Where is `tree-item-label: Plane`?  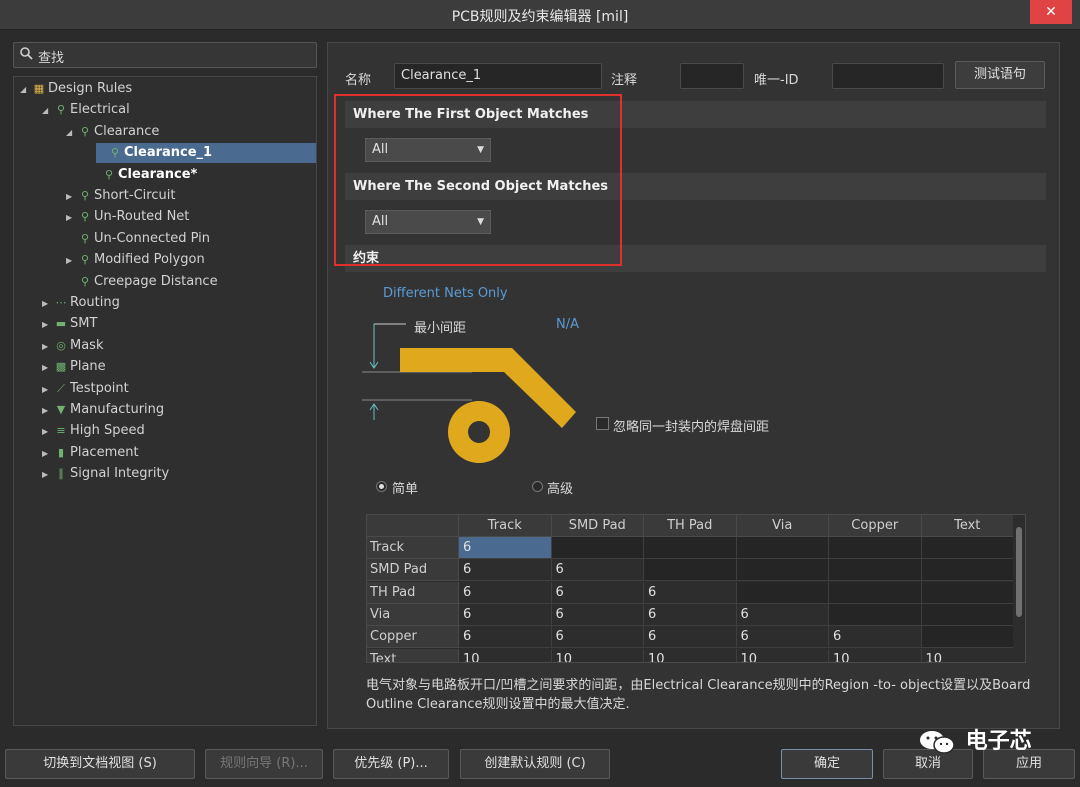 tree-item-label: Plane is located at coordinates (88, 367).